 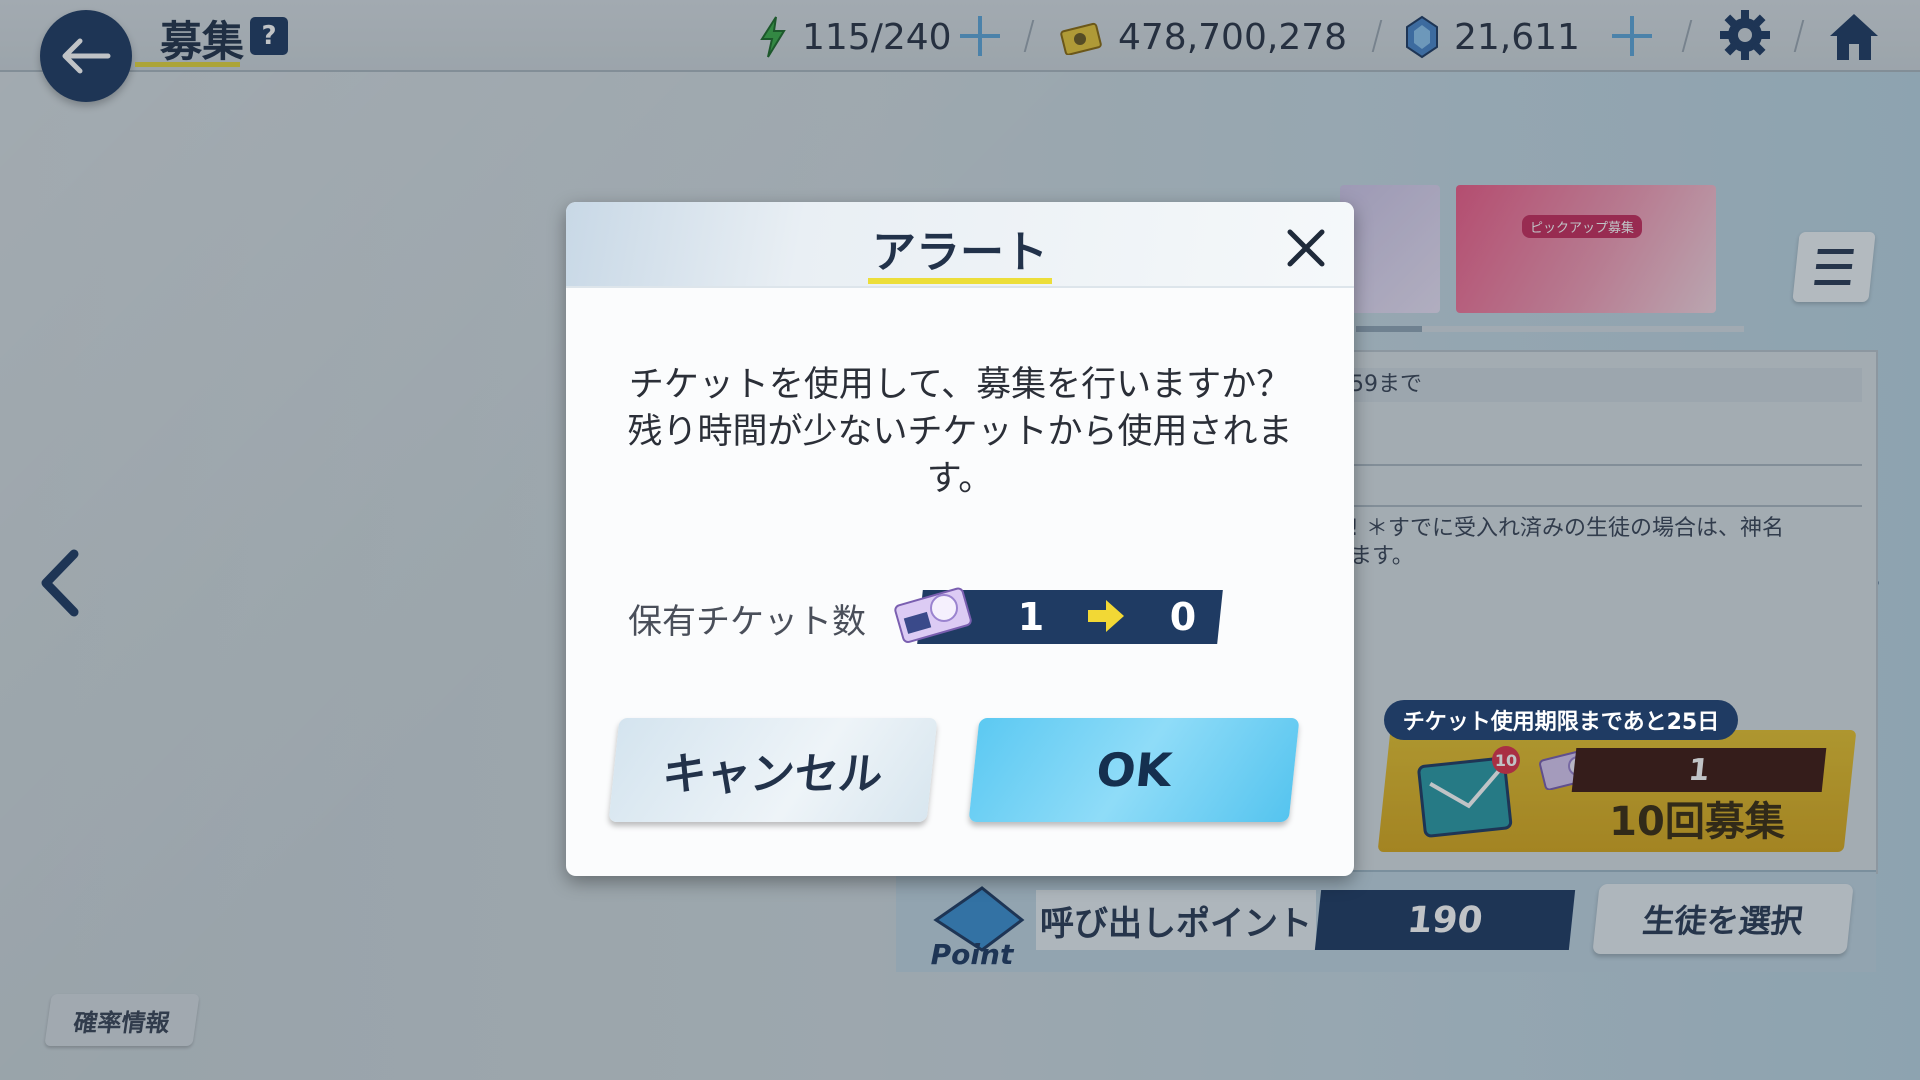 I want to click on ticket-icon, so click(x=933, y=615).